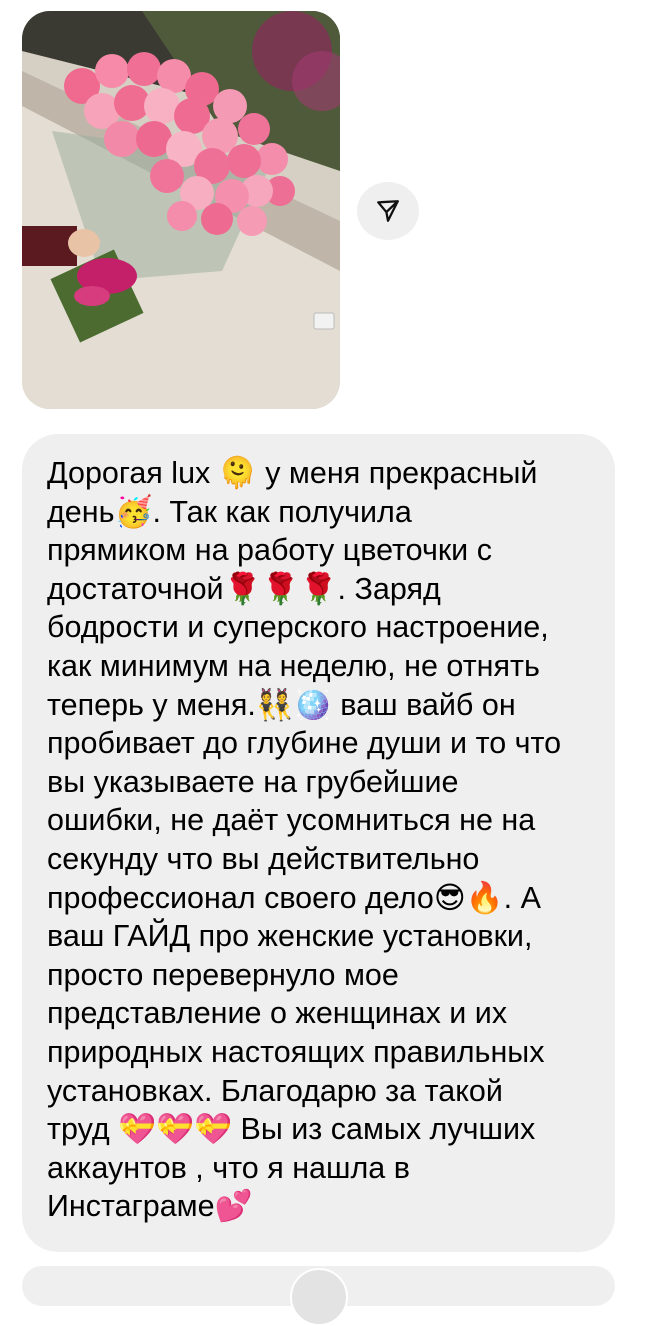 The image size is (669, 1326). I want to click on avatar, so click(319, 1297).